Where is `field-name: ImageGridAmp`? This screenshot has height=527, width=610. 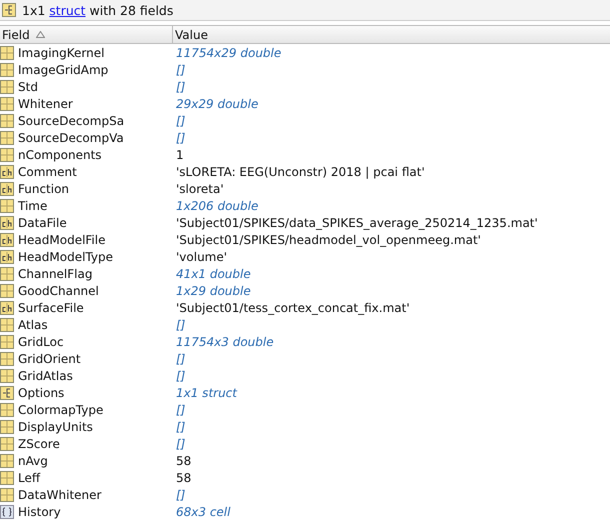
field-name: ImageGridAmp is located at coordinates (63, 69).